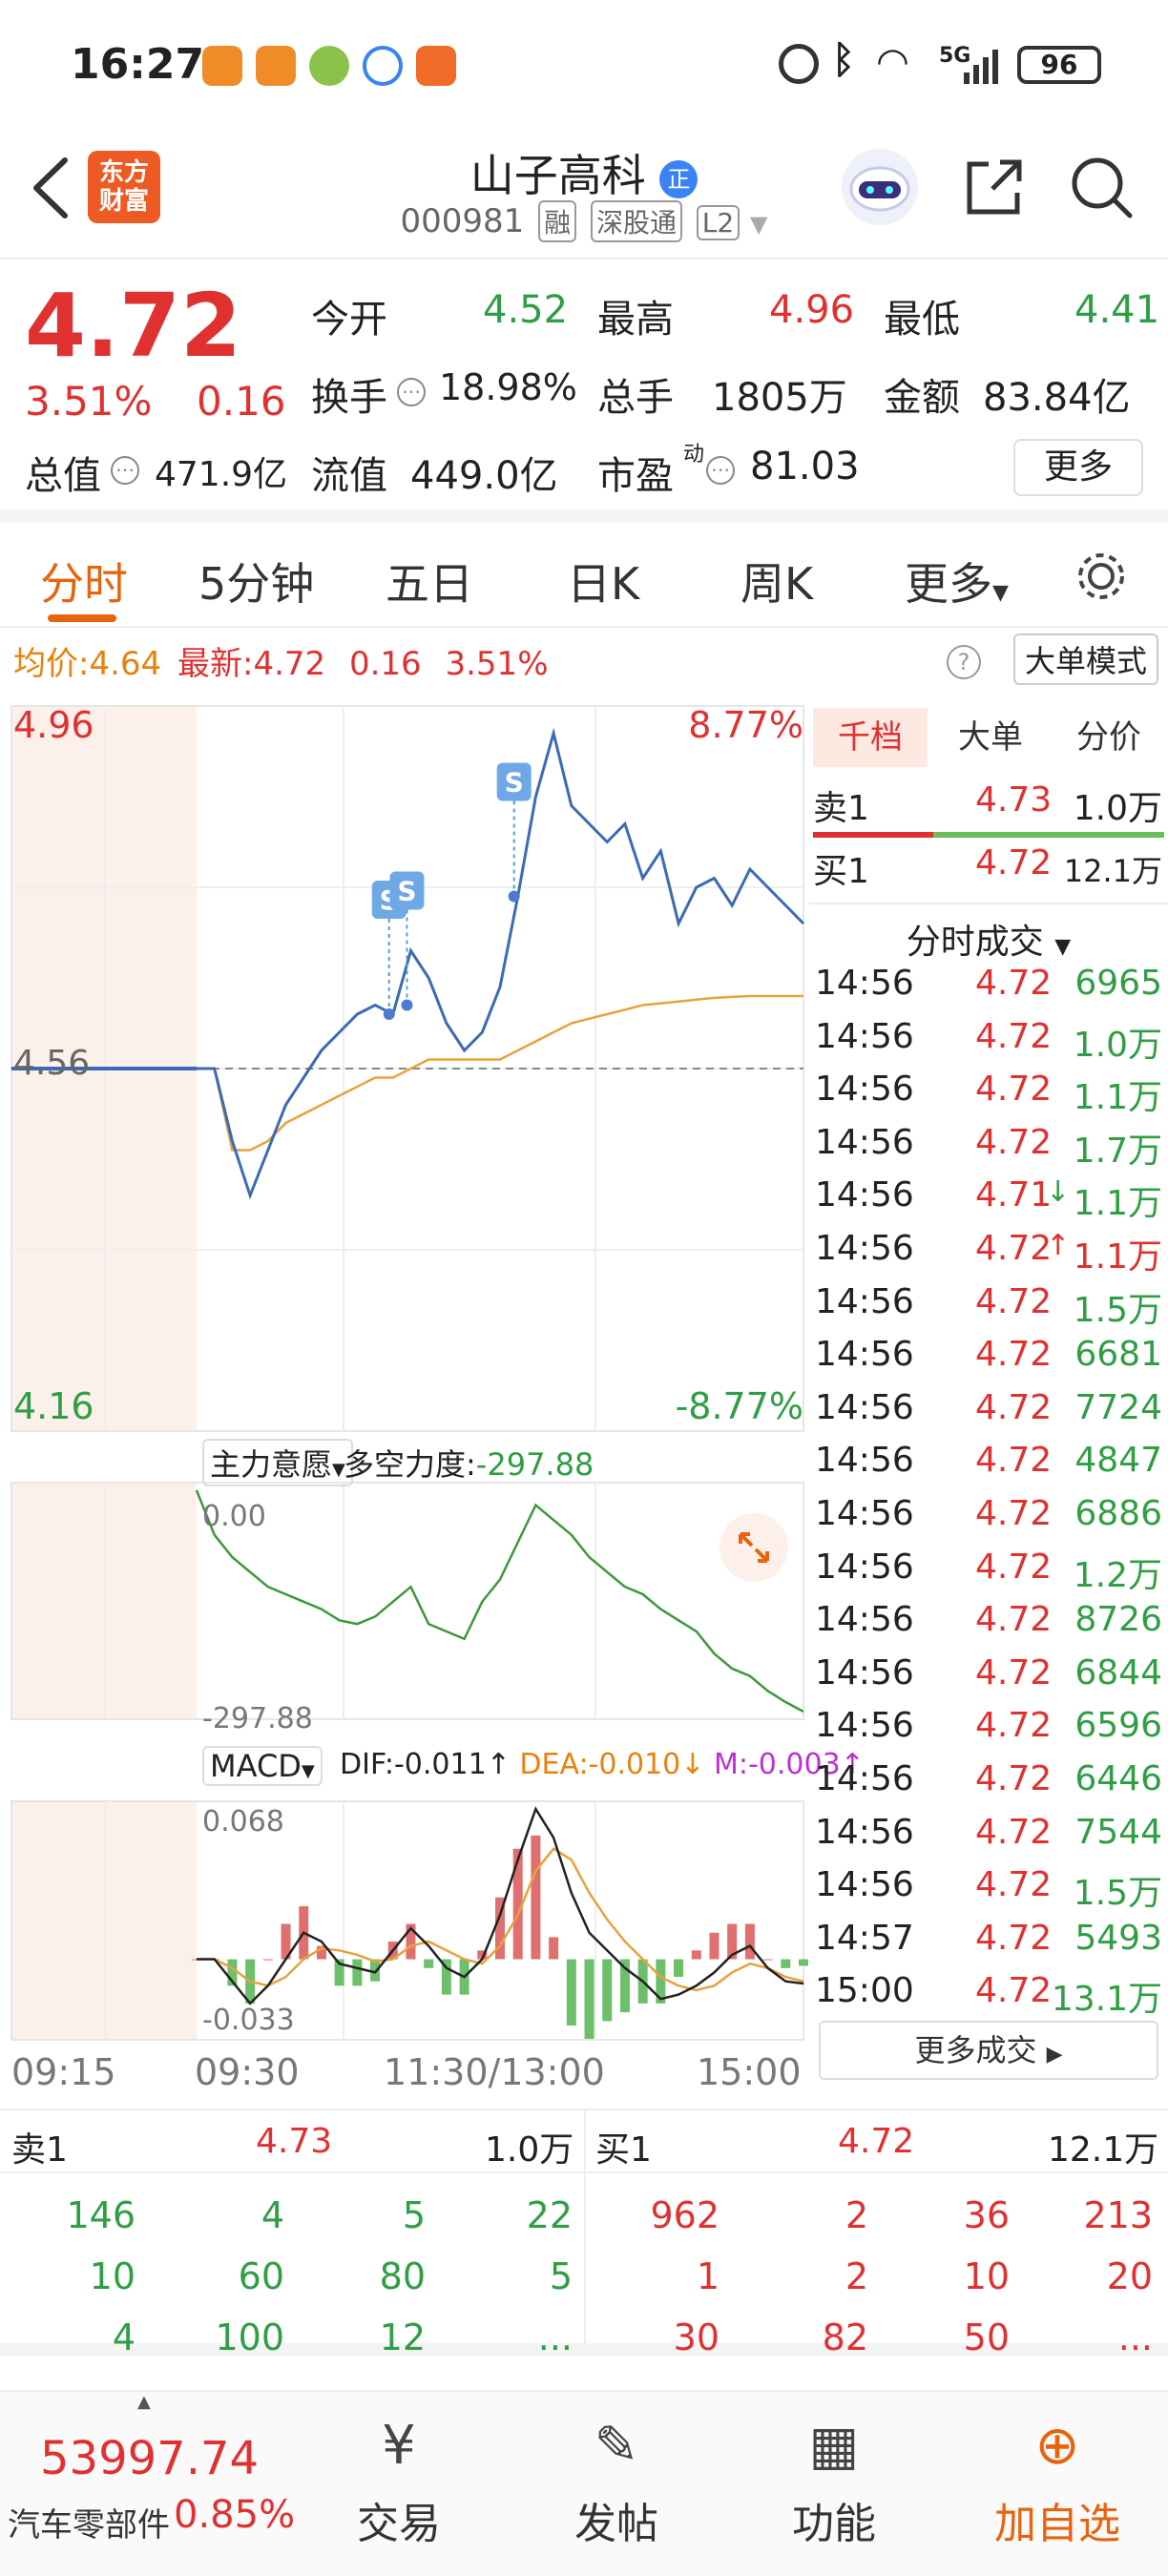 Image resolution: width=1168 pixels, height=2576 pixels. What do you see at coordinates (349, 398) in the screenshot?
I see `turnover-label: 换手` at bounding box center [349, 398].